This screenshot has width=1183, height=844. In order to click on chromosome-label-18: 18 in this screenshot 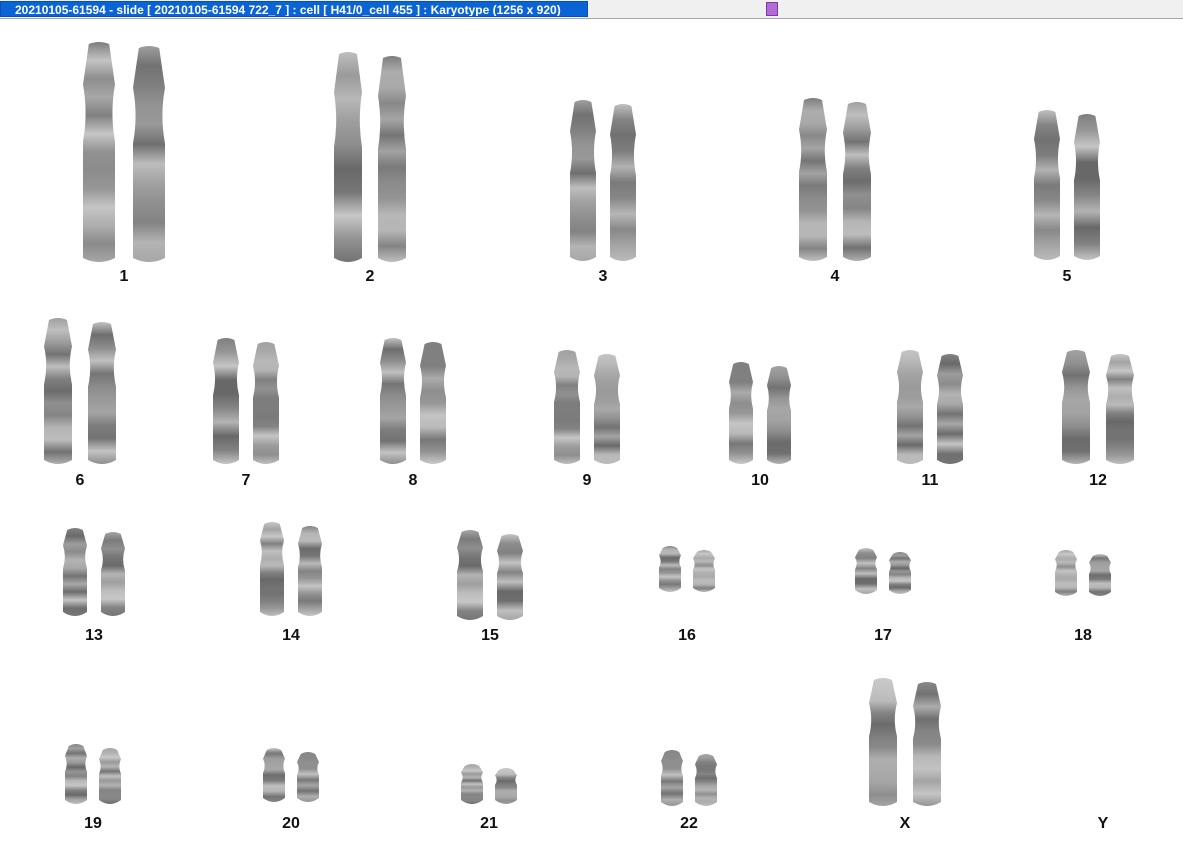, I will do `click(1083, 635)`.